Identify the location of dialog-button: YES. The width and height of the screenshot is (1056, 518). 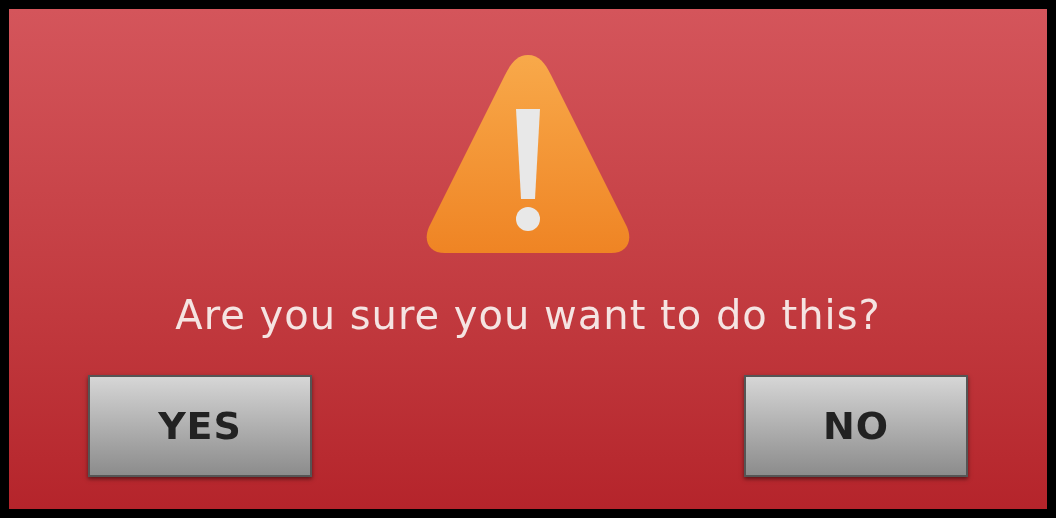
(200, 426).